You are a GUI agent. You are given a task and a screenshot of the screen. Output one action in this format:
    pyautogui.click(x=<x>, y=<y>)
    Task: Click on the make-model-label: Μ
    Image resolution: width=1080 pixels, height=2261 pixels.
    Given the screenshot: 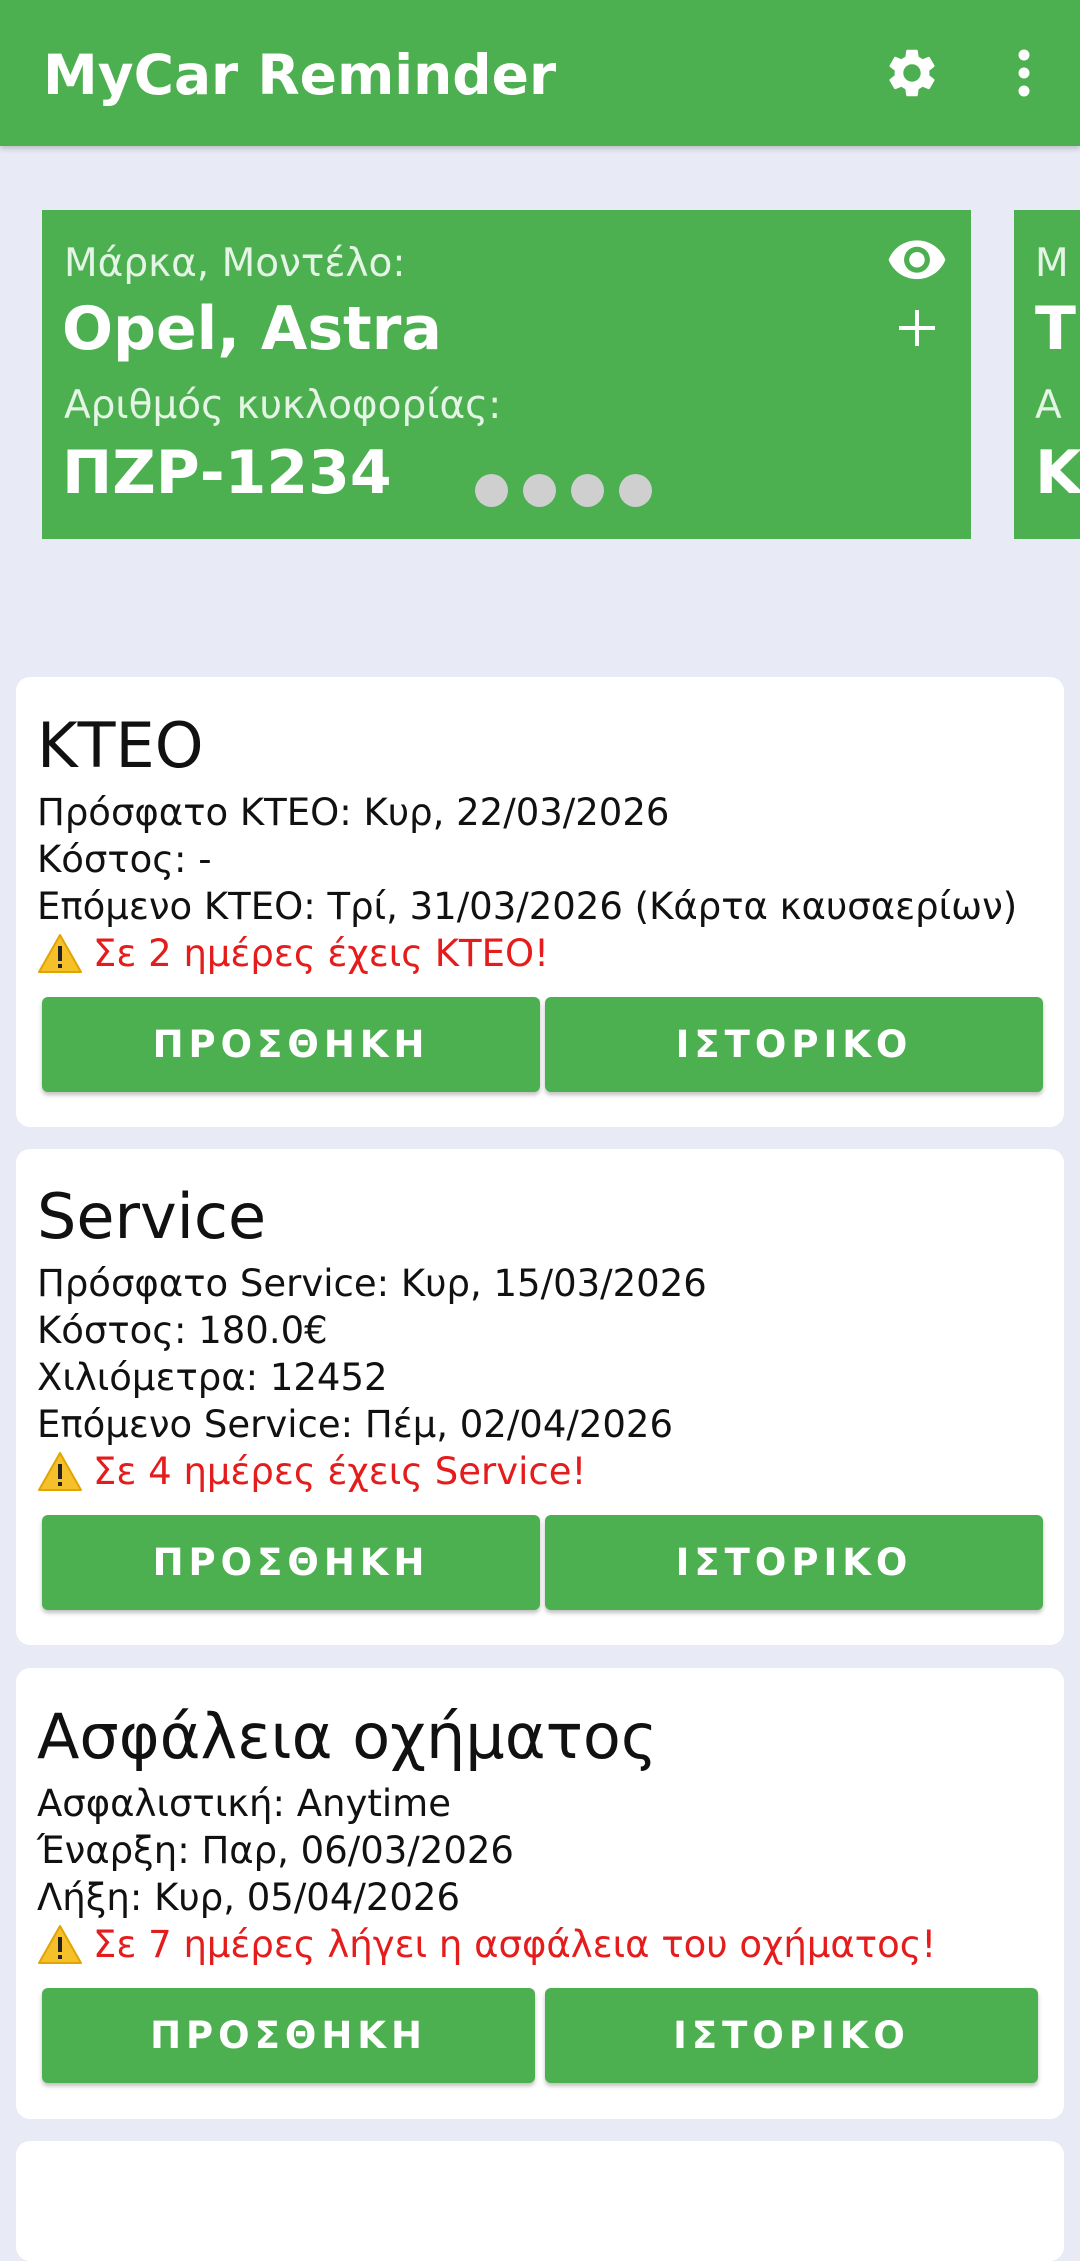 What is the action you would take?
    pyautogui.click(x=1052, y=263)
    